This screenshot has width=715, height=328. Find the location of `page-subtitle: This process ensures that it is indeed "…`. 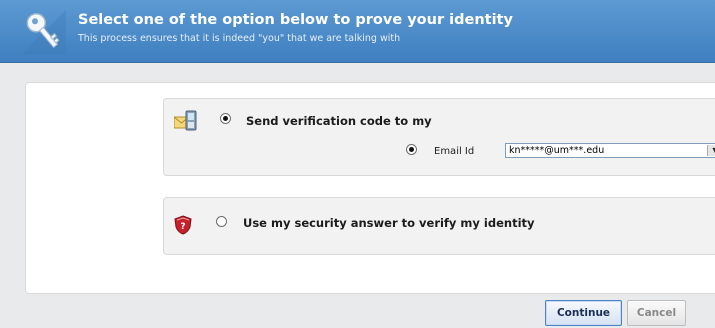

page-subtitle: This process ensures that it is indeed "… is located at coordinates (239, 38).